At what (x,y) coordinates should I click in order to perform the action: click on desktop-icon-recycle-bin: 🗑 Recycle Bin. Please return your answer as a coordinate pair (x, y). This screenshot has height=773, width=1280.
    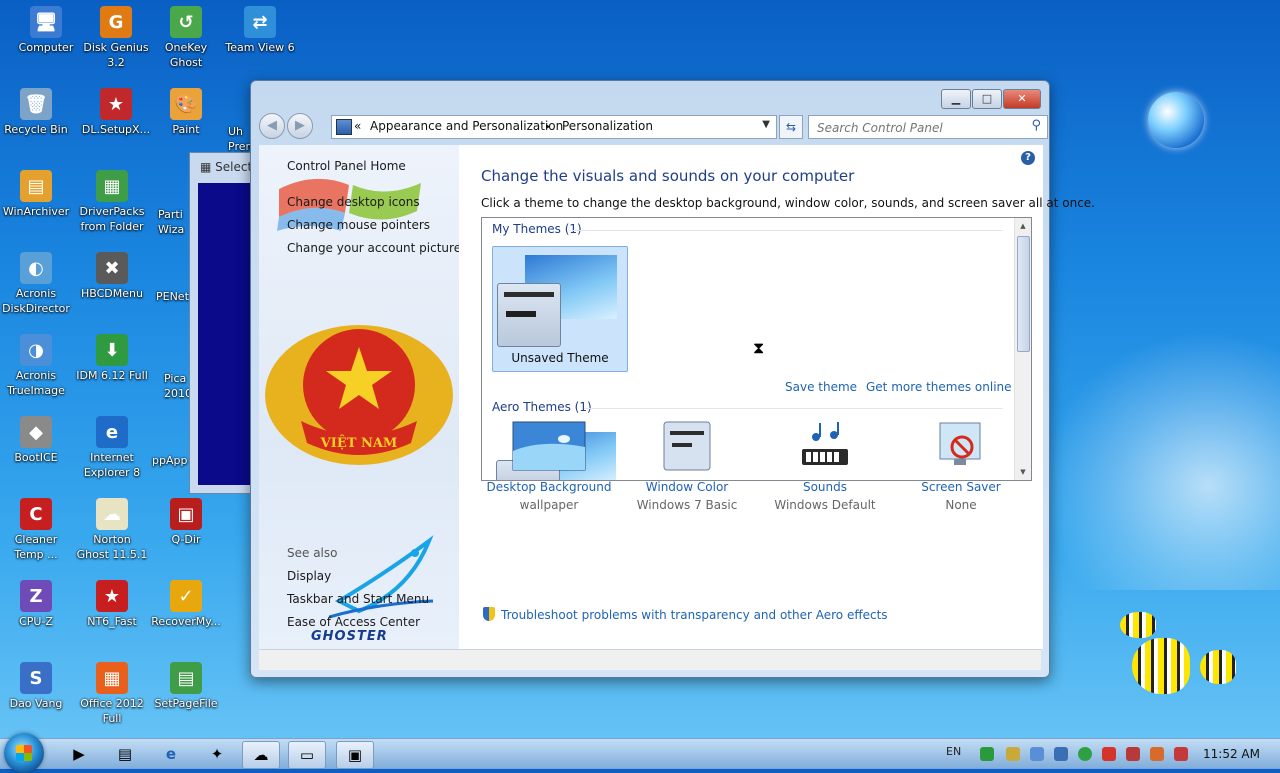
    Looking at the image, I should click on (36, 112).